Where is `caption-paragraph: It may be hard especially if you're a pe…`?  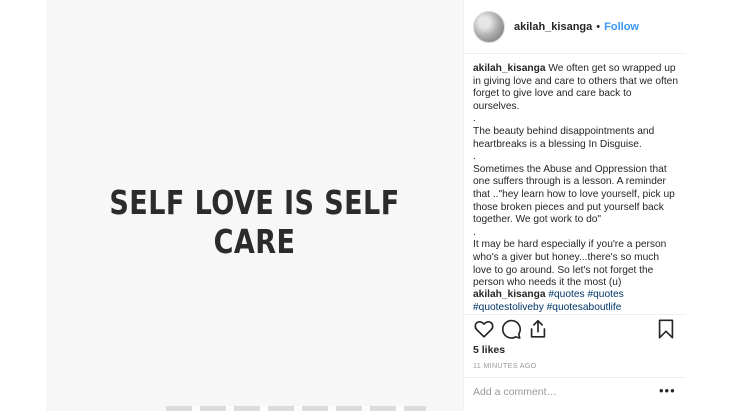
caption-paragraph: It may be hard especially if you're a pe… is located at coordinates (570, 264).